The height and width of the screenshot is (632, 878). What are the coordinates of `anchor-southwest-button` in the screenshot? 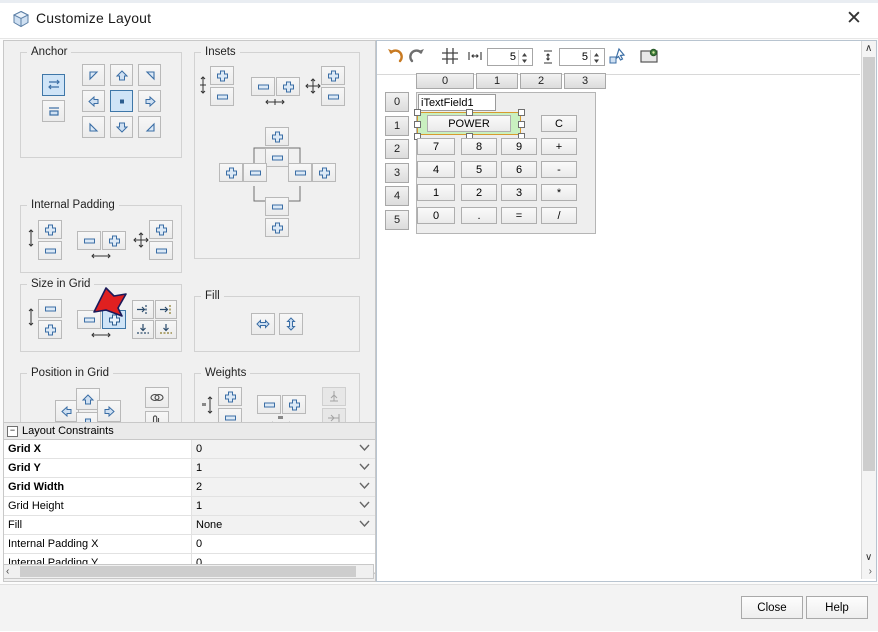 It's located at (93, 127).